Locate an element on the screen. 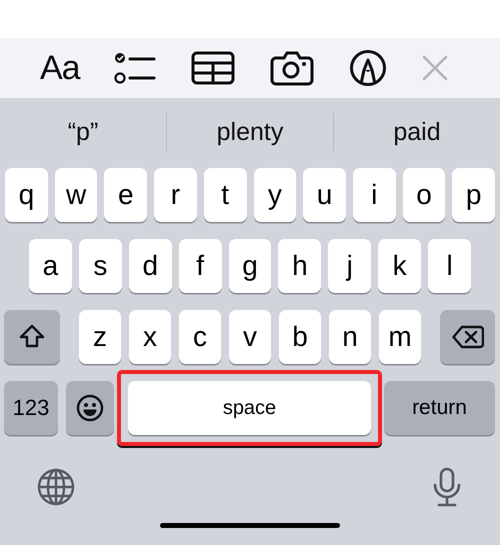 This screenshot has width=500, height=545. globe-icon is located at coordinates (56, 487).